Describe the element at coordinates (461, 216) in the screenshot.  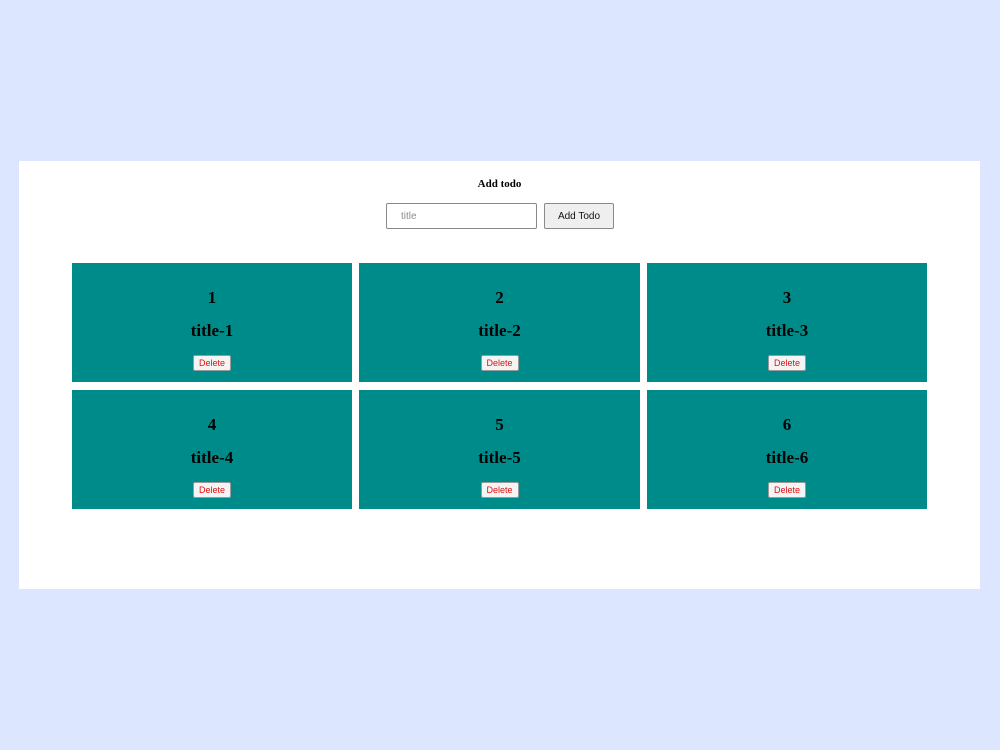
I see `title-input` at that location.